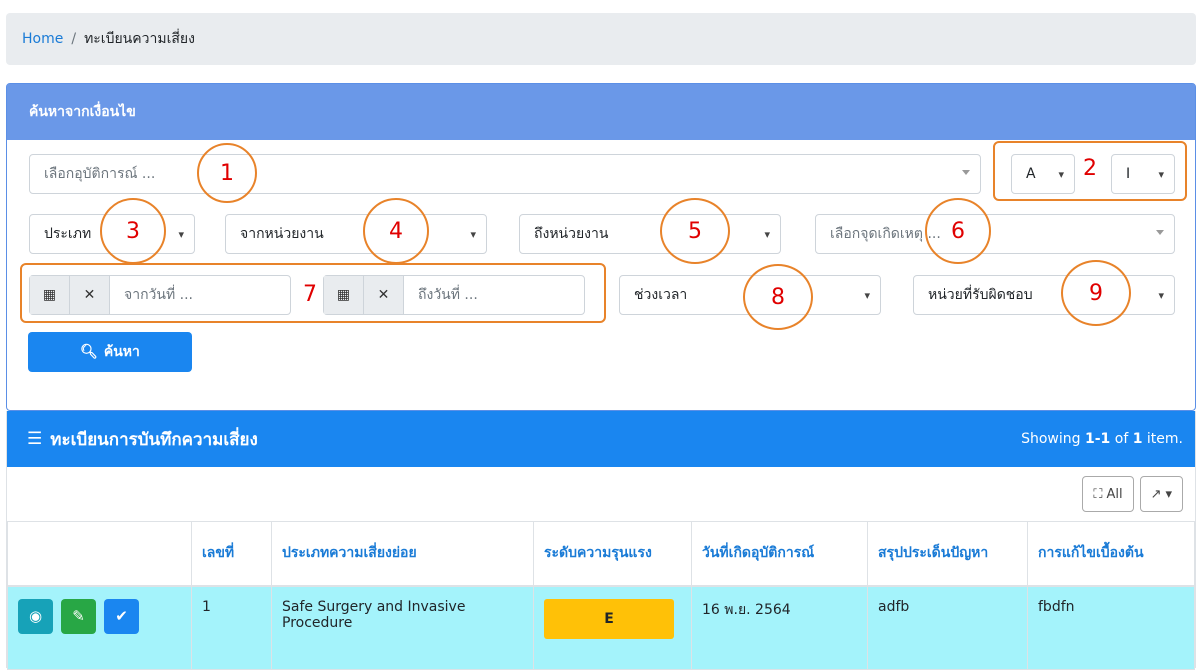 Image resolution: width=1198 pixels, height=670 pixels. What do you see at coordinates (227, 173) in the screenshot?
I see `annotation-1: 1` at bounding box center [227, 173].